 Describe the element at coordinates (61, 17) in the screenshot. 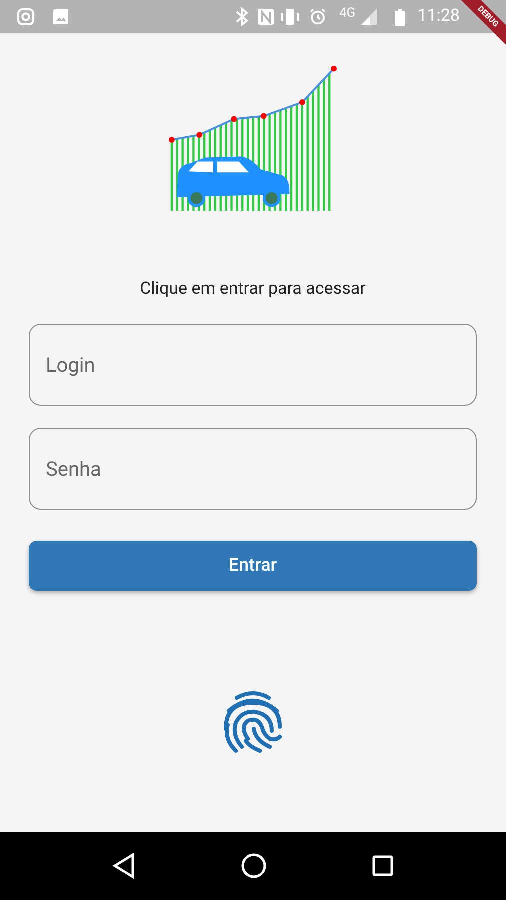

I see `image-icon` at that location.